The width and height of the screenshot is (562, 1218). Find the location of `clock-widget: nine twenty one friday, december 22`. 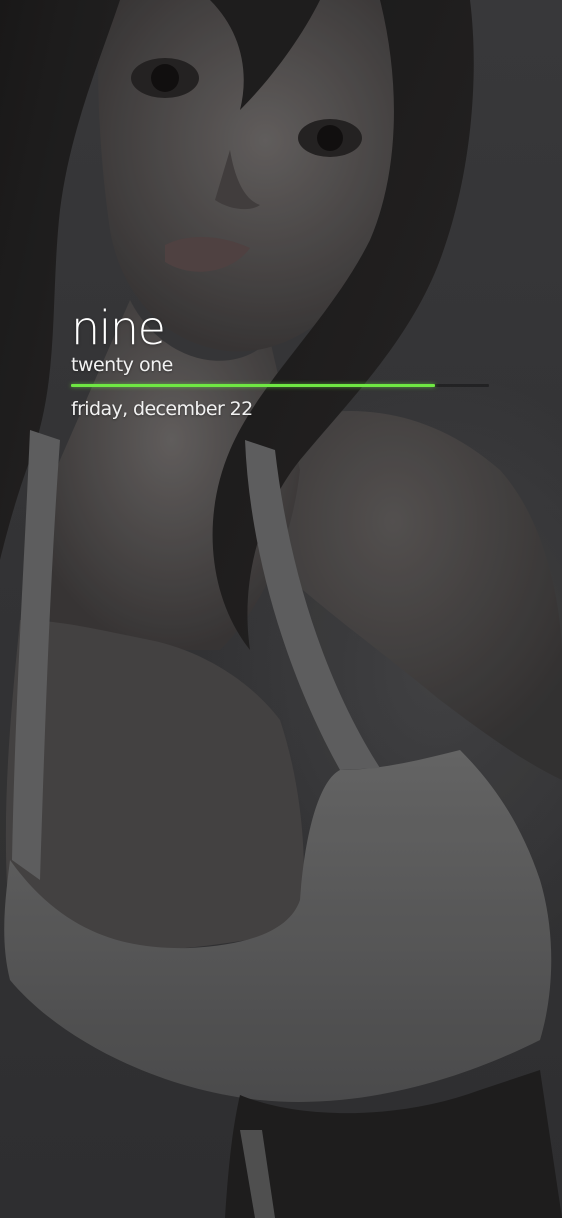

clock-widget: nine twenty one friday, december 22 is located at coordinates (281, 360).